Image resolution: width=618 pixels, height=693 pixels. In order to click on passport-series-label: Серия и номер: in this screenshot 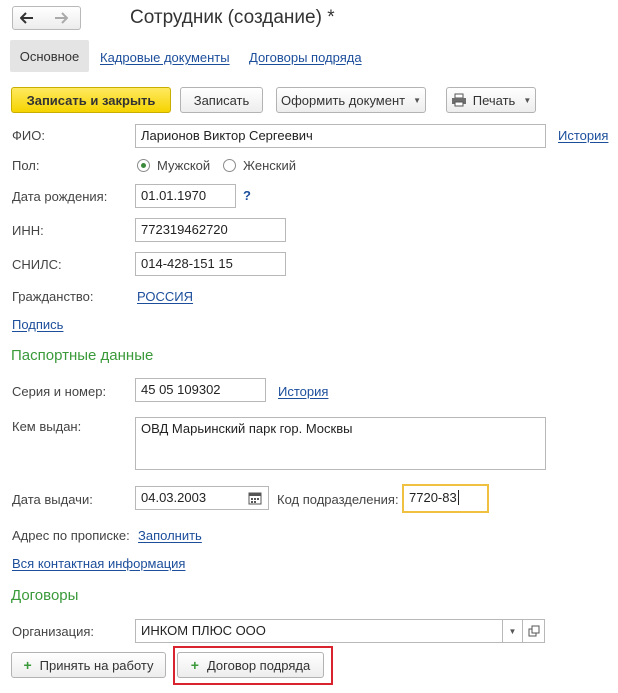, I will do `click(59, 391)`.